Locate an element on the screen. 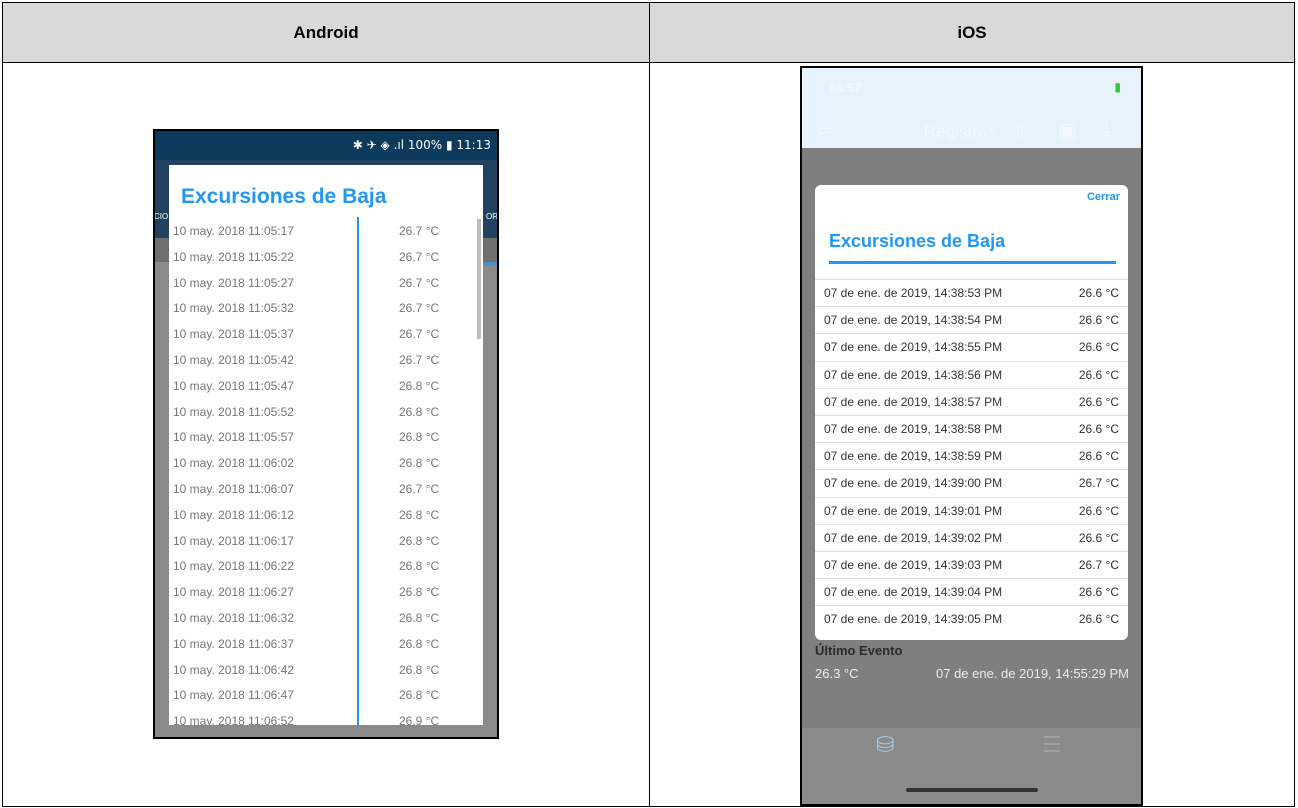  download-icon: ⤓ is located at coordinates (1106, 129).